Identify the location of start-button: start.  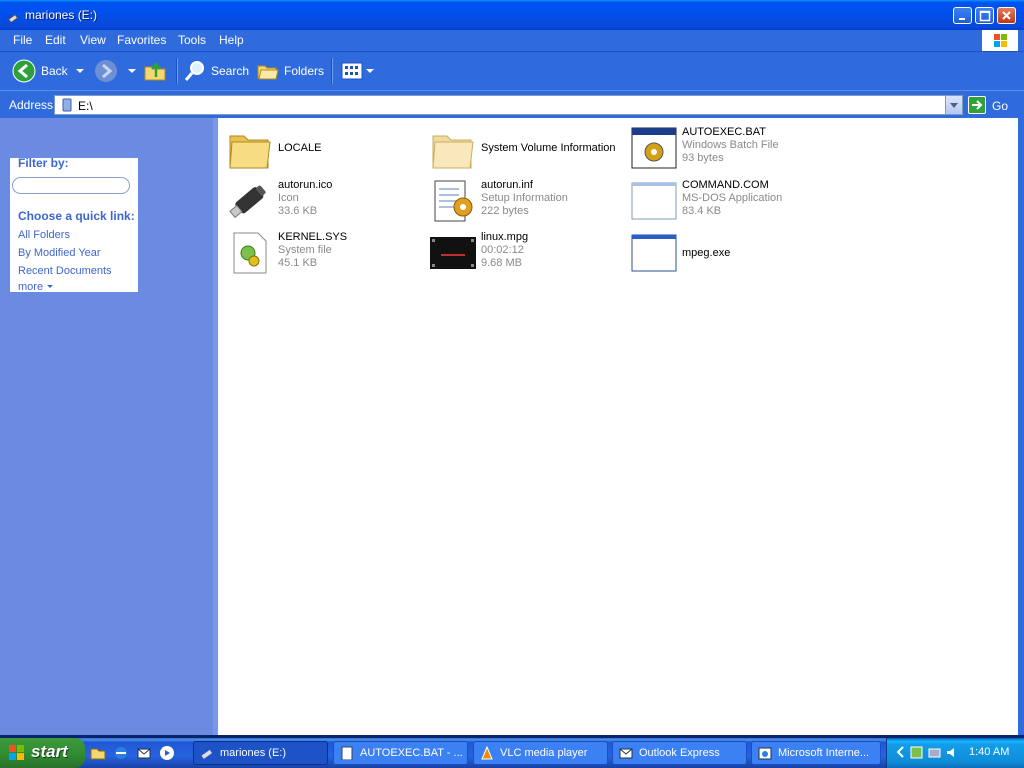
(42, 753).